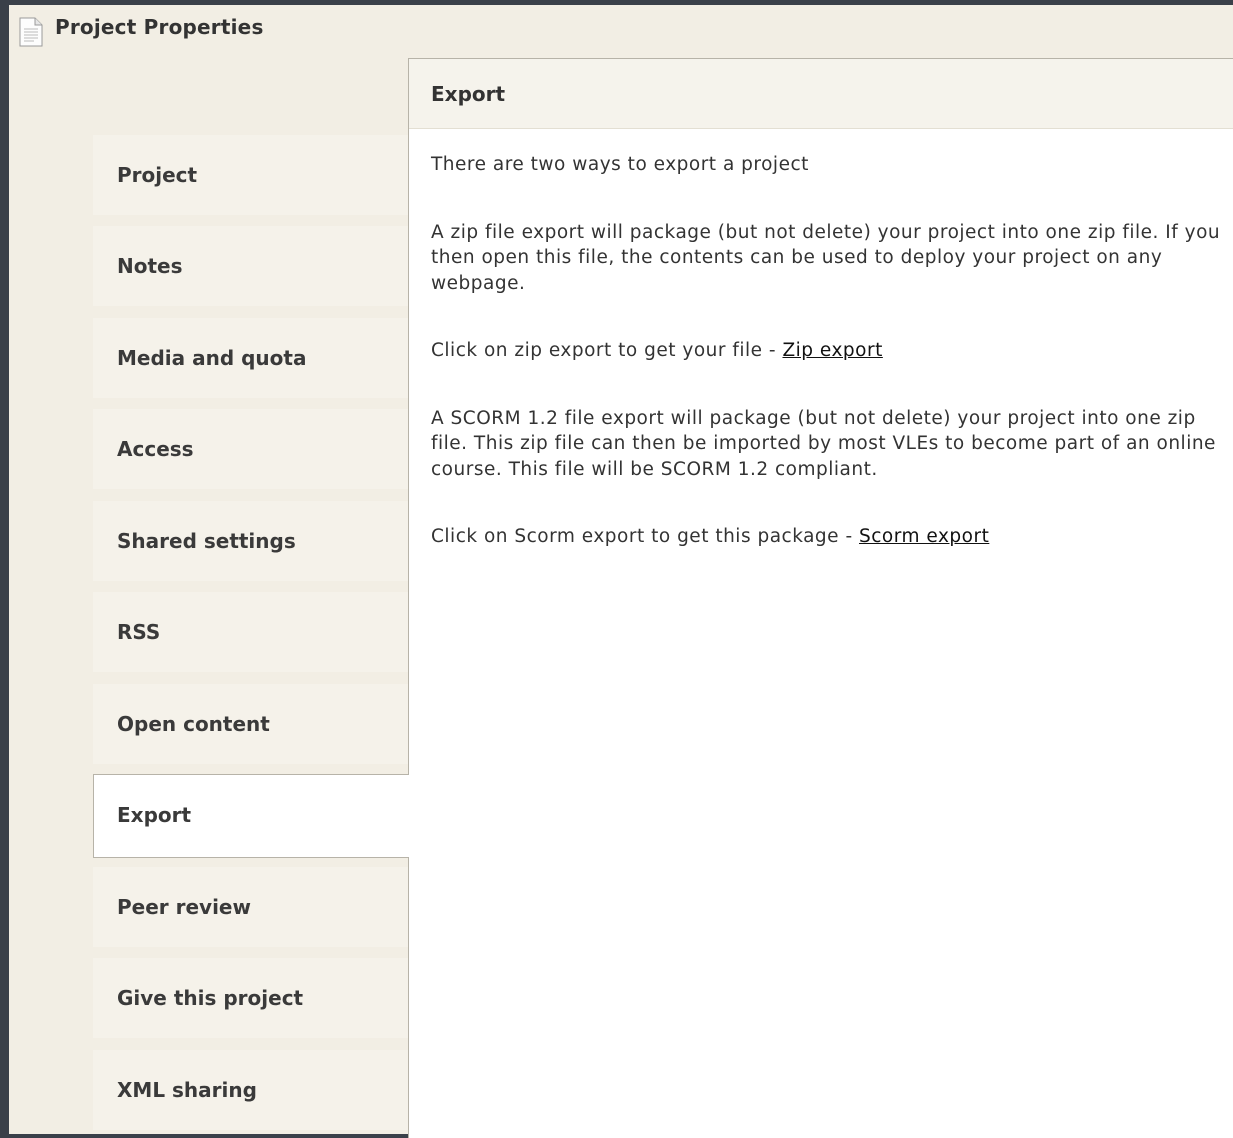 This screenshot has height=1138, width=1233. What do you see at coordinates (155, 449) in the screenshot?
I see `tab-label: Access` at bounding box center [155, 449].